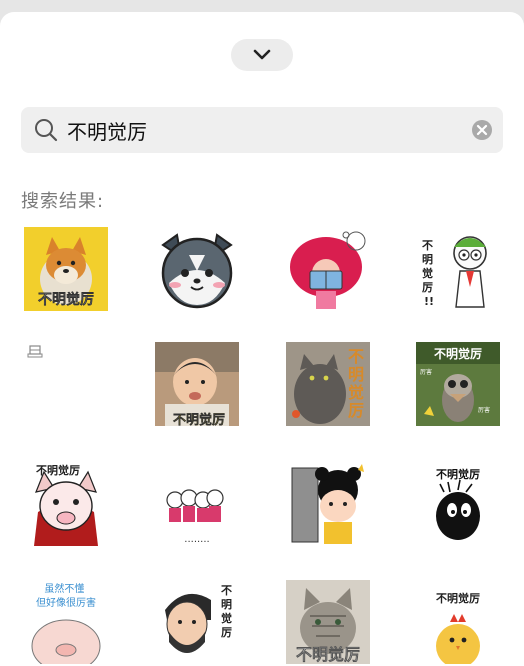 The height and width of the screenshot is (666, 524). What do you see at coordinates (426, 372) in the screenshot?
I see `sticker-tag-left: 厉害` at bounding box center [426, 372].